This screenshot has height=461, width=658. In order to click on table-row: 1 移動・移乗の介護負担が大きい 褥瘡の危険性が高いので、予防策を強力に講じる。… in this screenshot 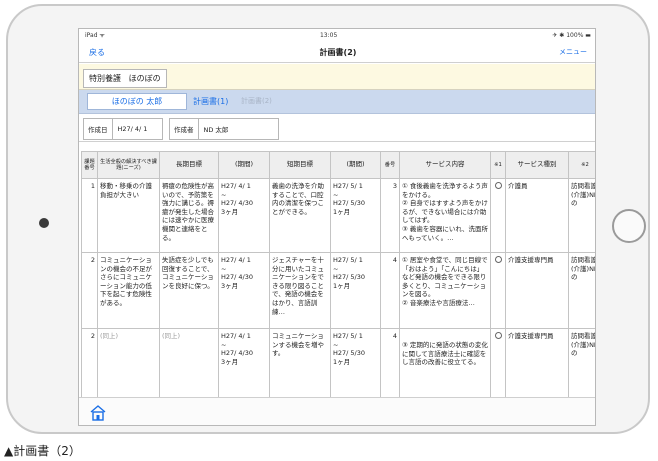, I will do `click(338, 215)`.